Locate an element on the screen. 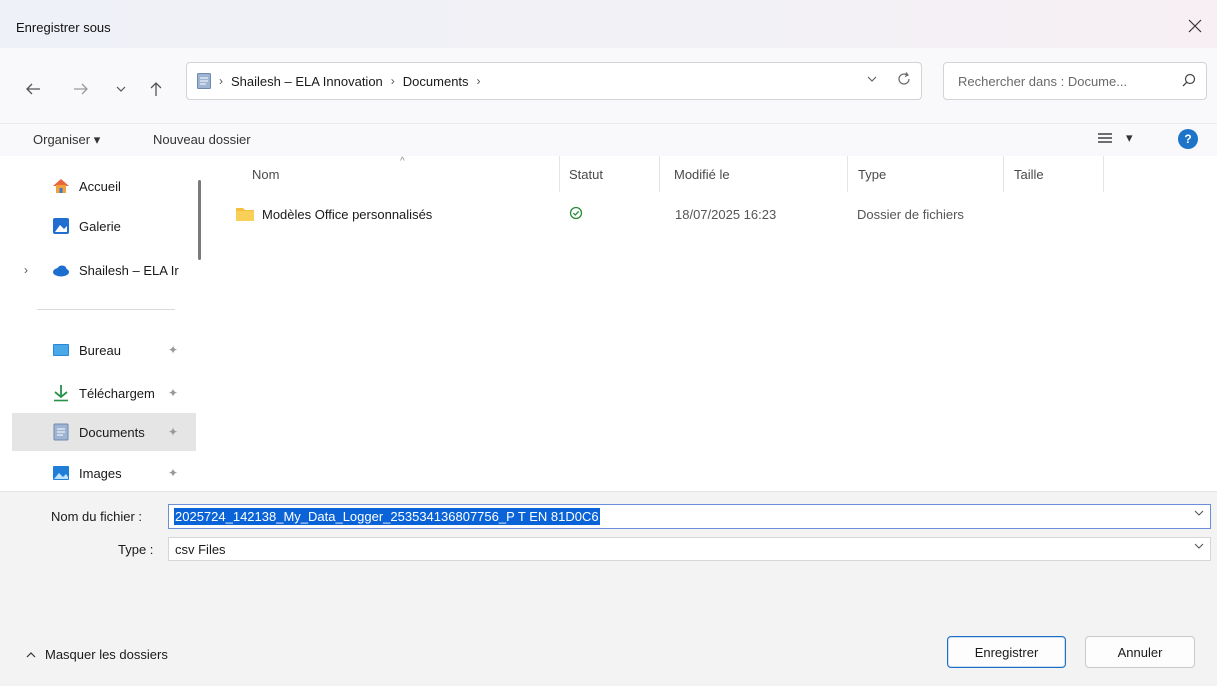  new-folder-button: Nouveau dossier is located at coordinates (202, 139).